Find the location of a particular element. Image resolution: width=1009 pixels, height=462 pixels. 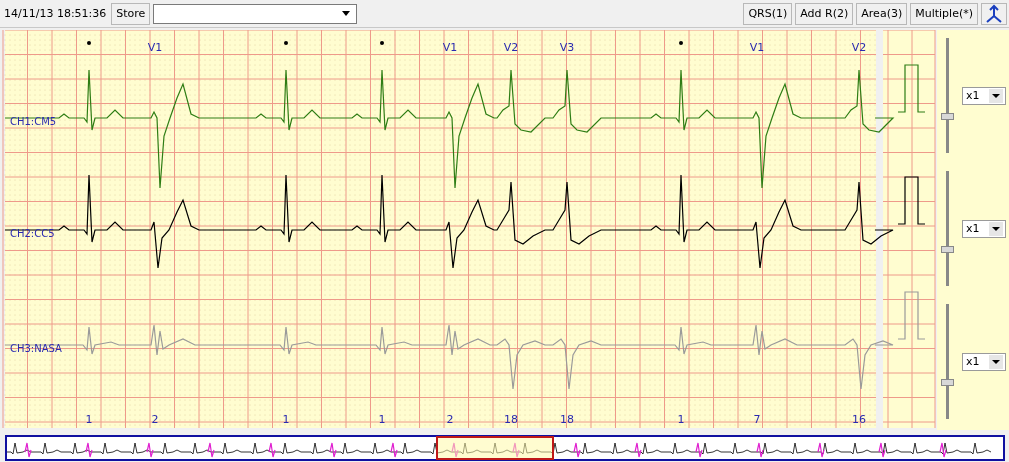

channel-label: CH3:NASA is located at coordinates (36, 348).